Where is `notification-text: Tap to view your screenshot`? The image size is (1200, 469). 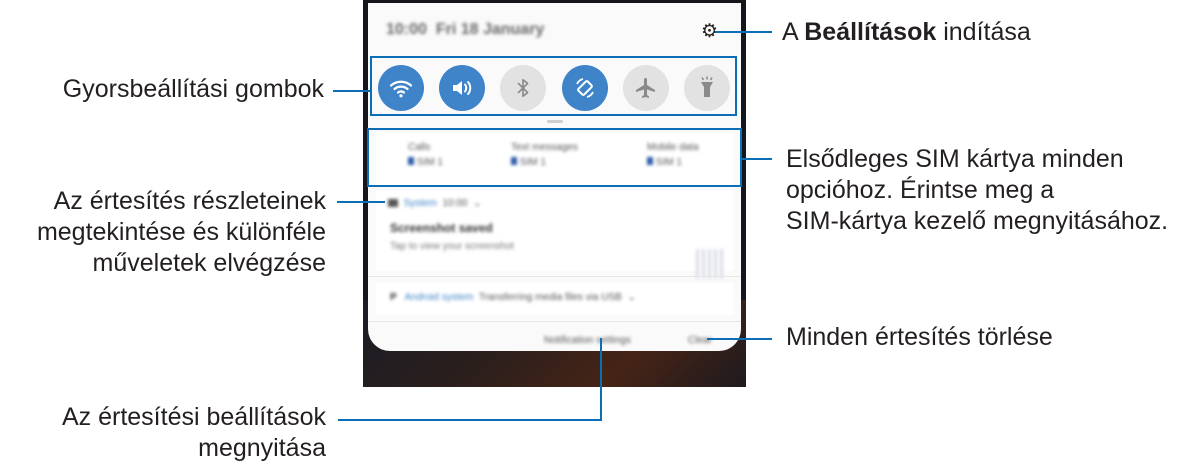 notification-text: Tap to view your screenshot is located at coordinates (452, 246).